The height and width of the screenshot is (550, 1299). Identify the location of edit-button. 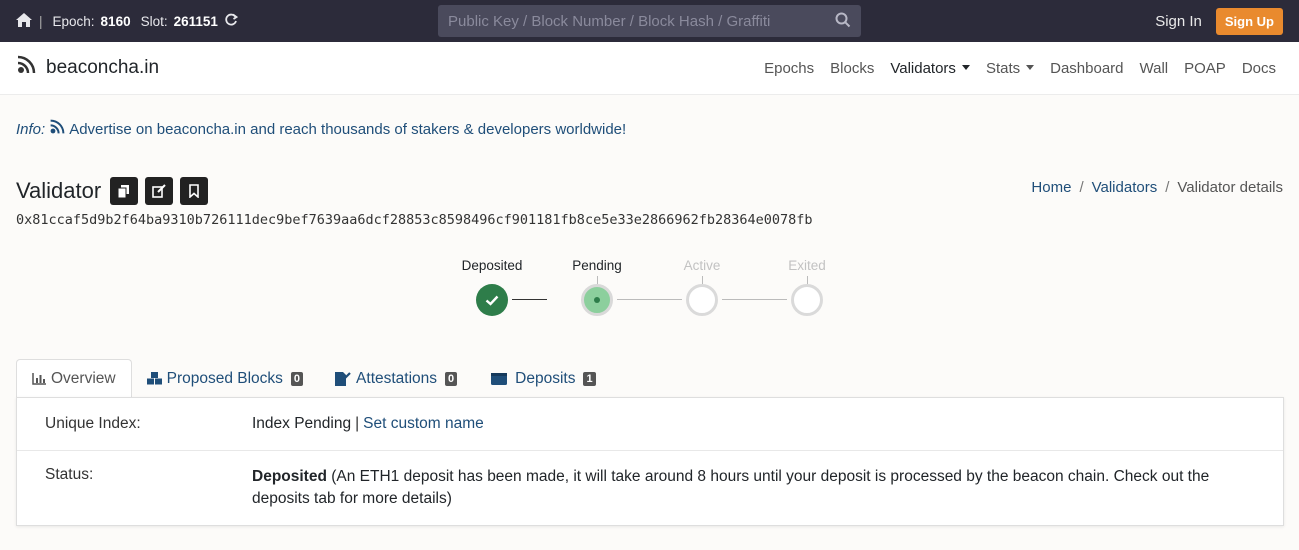
(159, 191).